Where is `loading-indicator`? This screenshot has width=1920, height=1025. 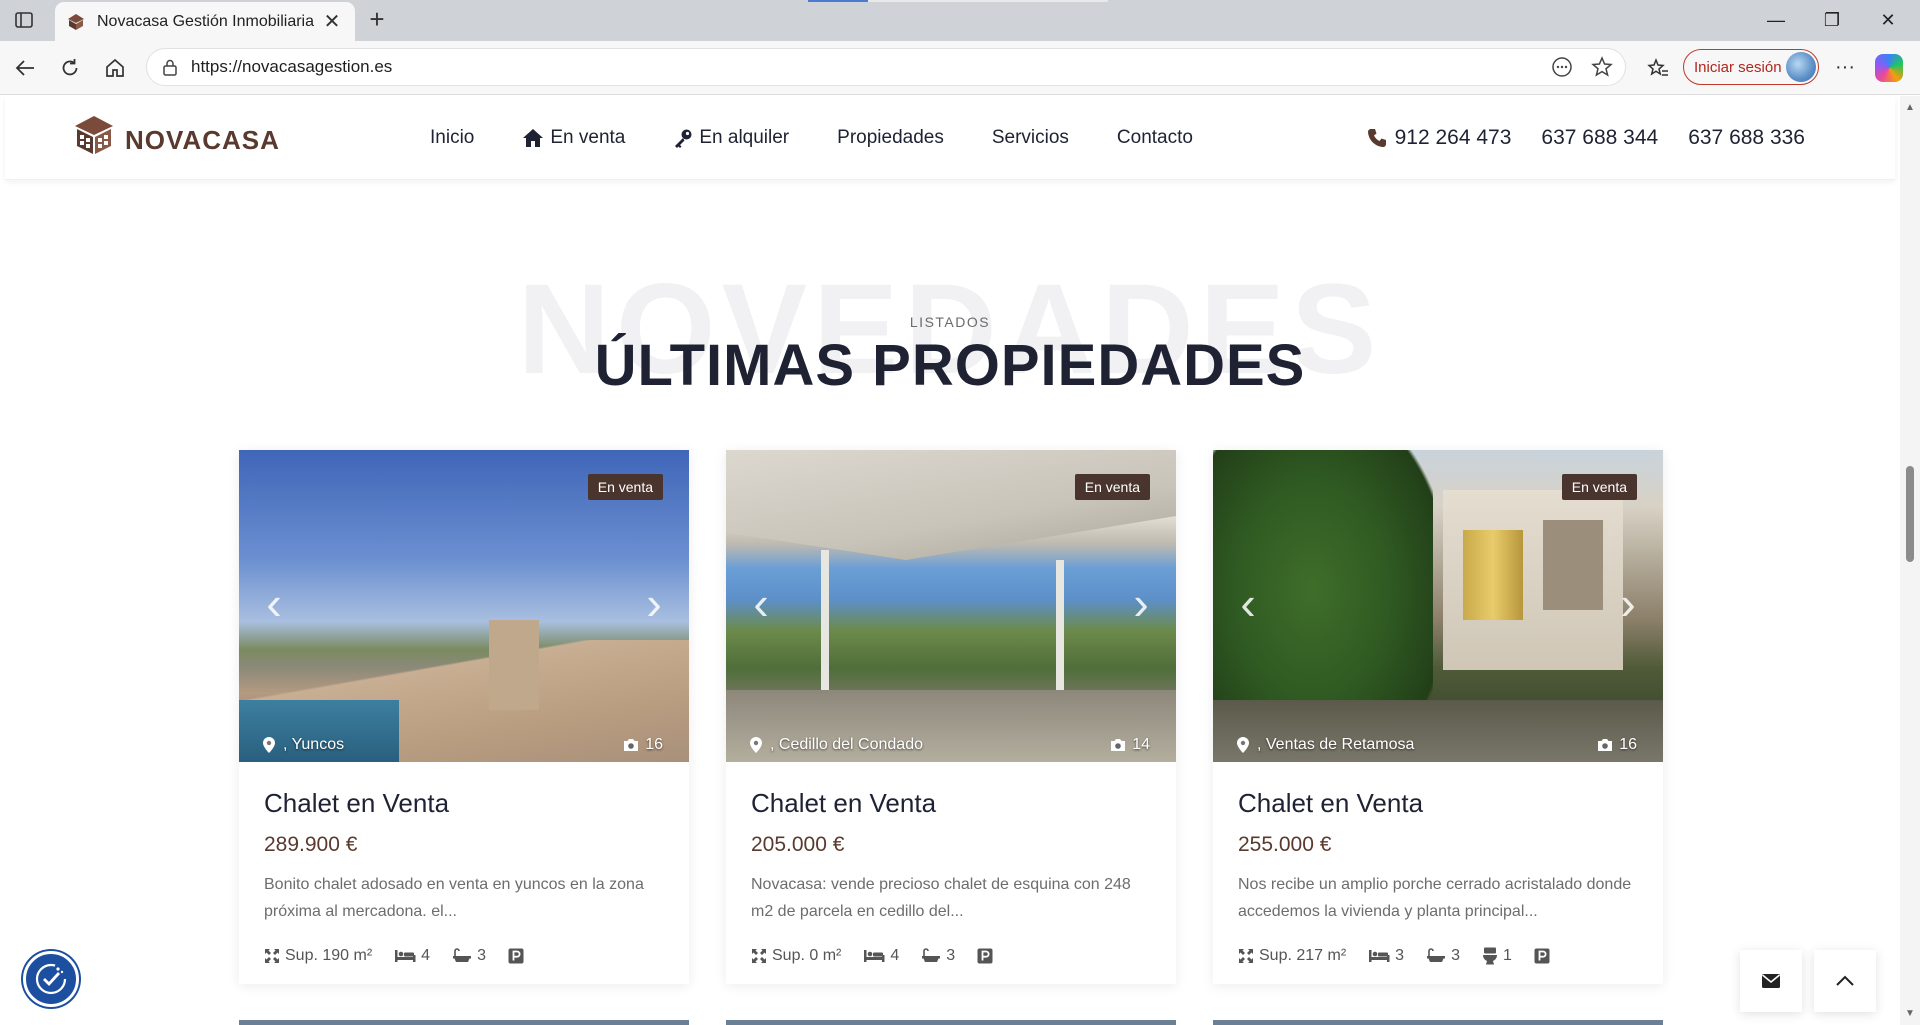 loading-indicator is located at coordinates (958, 1).